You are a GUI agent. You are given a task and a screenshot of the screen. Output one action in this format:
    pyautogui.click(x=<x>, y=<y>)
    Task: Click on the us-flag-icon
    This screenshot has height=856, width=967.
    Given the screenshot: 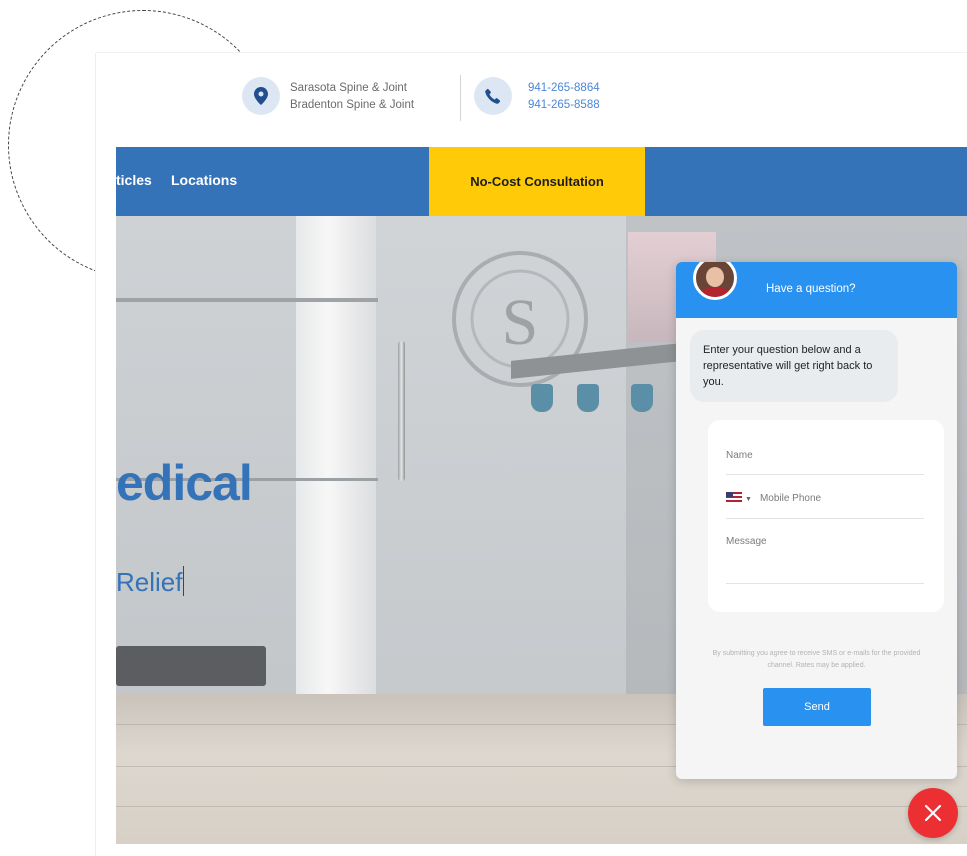 What is the action you would take?
    pyautogui.click(x=734, y=497)
    